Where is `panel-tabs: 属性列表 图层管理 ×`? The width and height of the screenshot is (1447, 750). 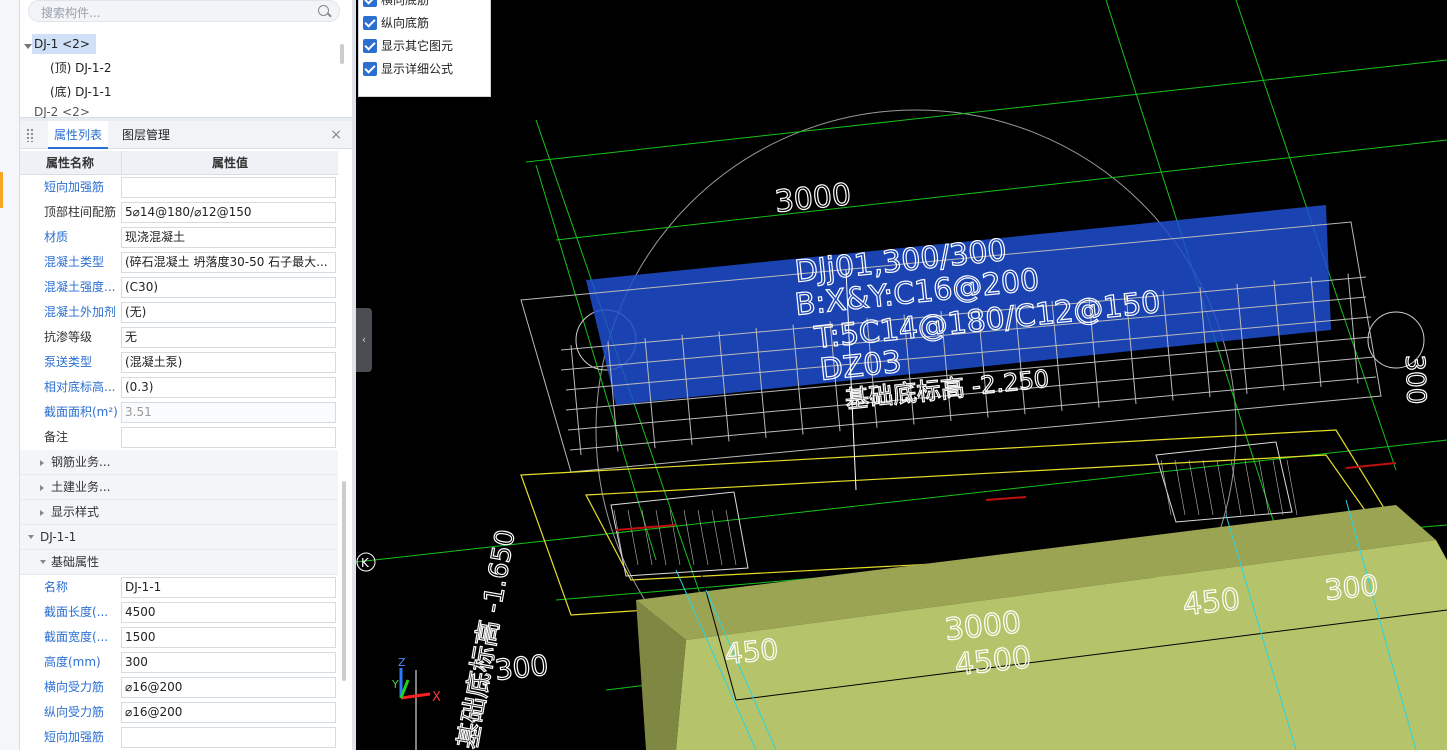 panel-tabs: 属性列表 图层管理 × is located at coordinates (186, 135).